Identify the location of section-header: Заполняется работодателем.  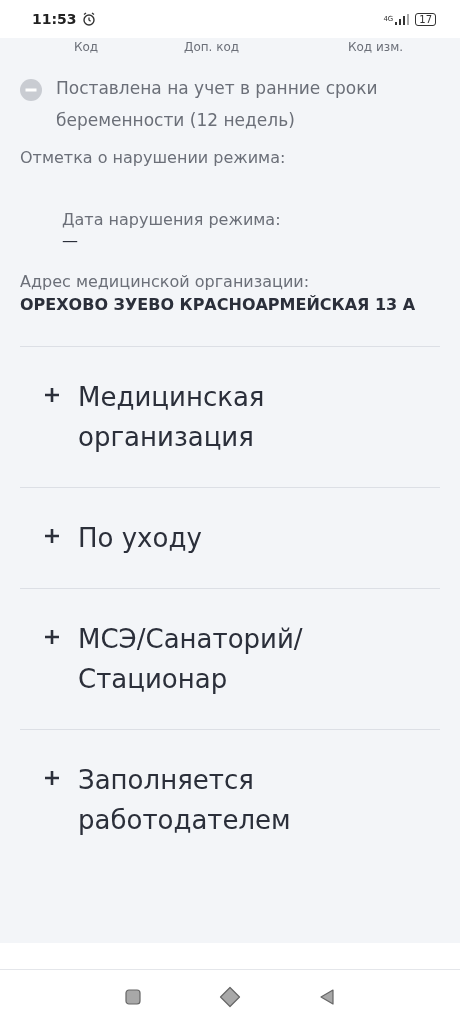
(230, 800).